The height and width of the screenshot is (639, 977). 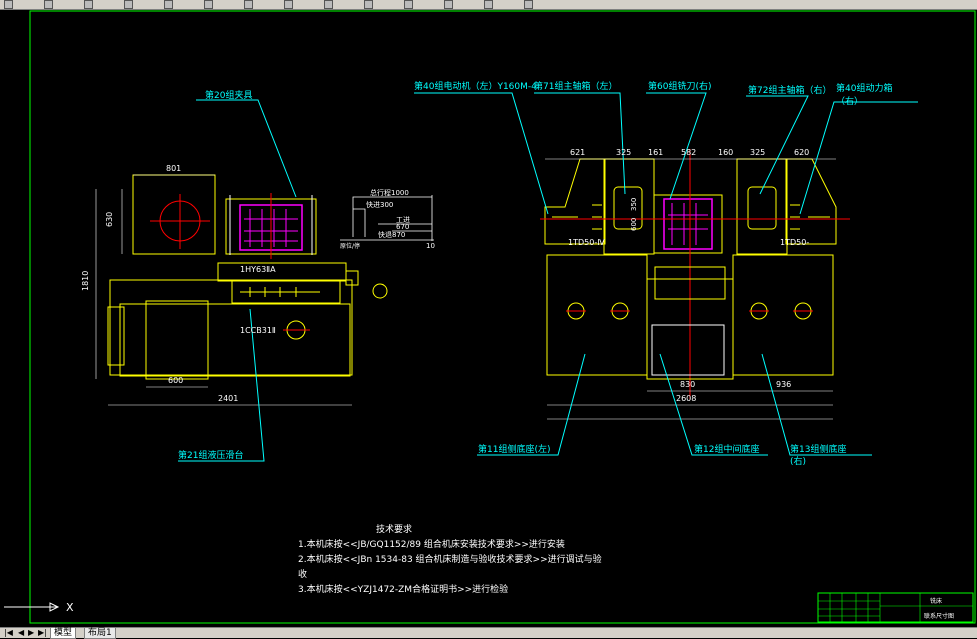 I want to click on pump-box, so click(x=177, y=340).